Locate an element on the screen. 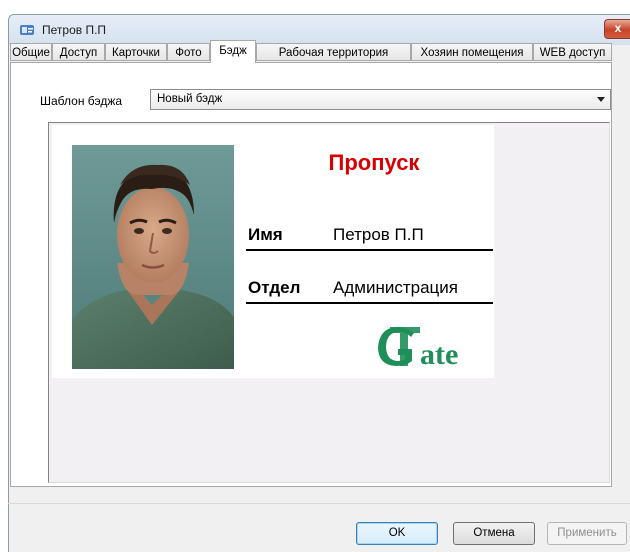 This screenshot has width=630, height=552. svg-text: ate is located at coordinates (439, 352).